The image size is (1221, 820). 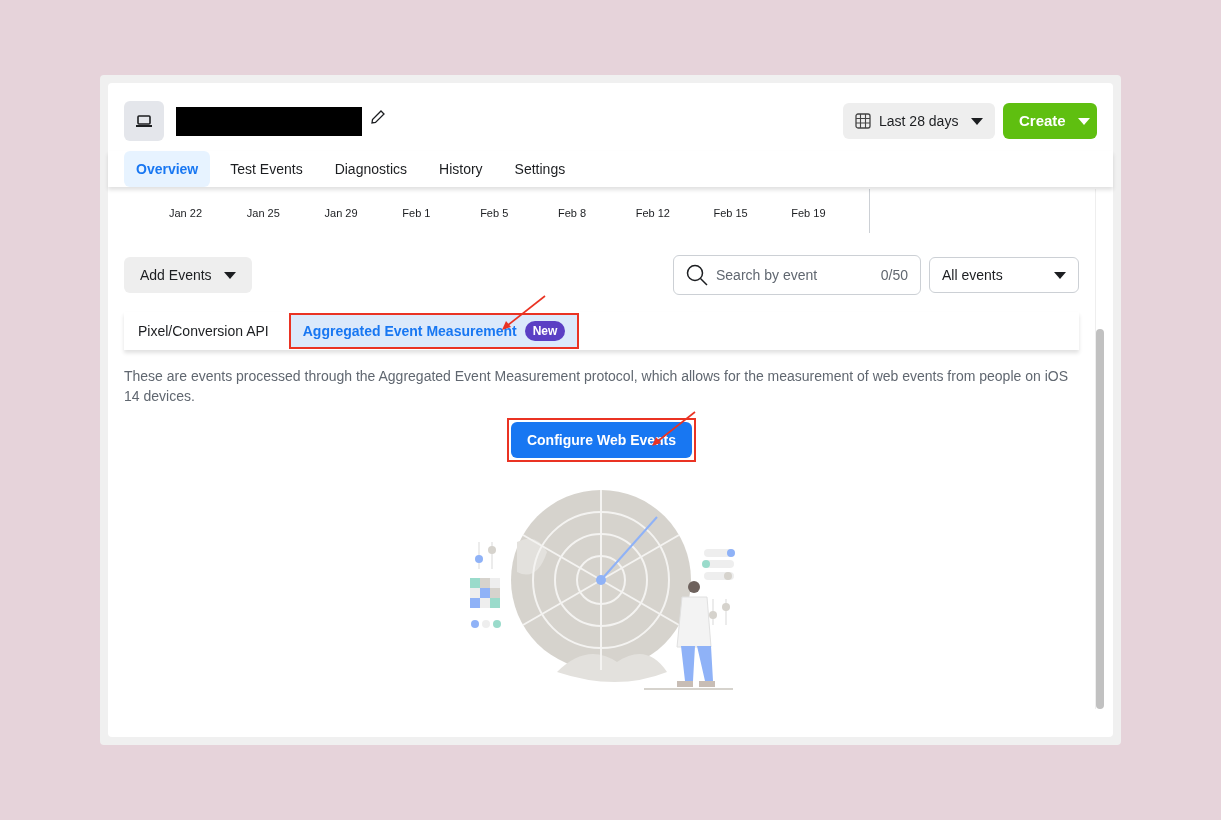 I want to click on axis-label: Feb 12, so click(x=653, y=213).